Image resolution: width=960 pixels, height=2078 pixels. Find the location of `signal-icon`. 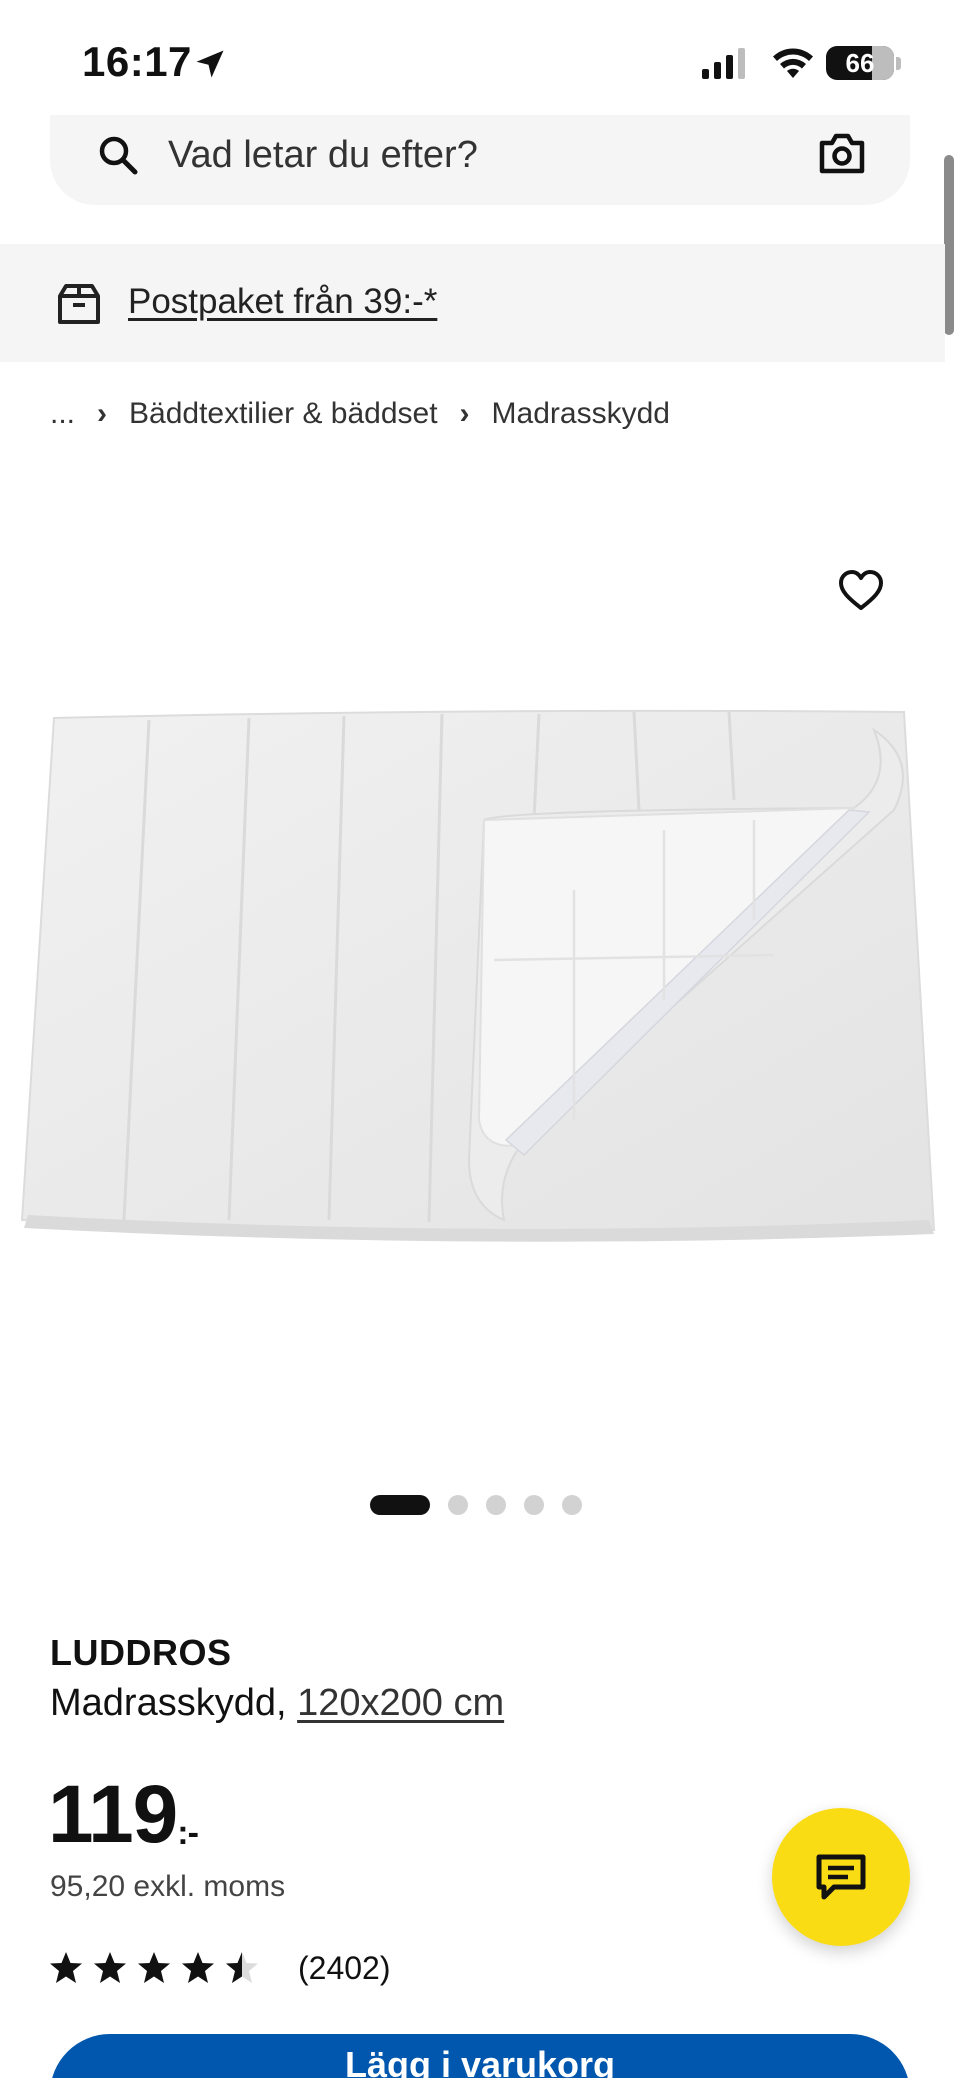

signal-icon is located at coordinates (723, 63).